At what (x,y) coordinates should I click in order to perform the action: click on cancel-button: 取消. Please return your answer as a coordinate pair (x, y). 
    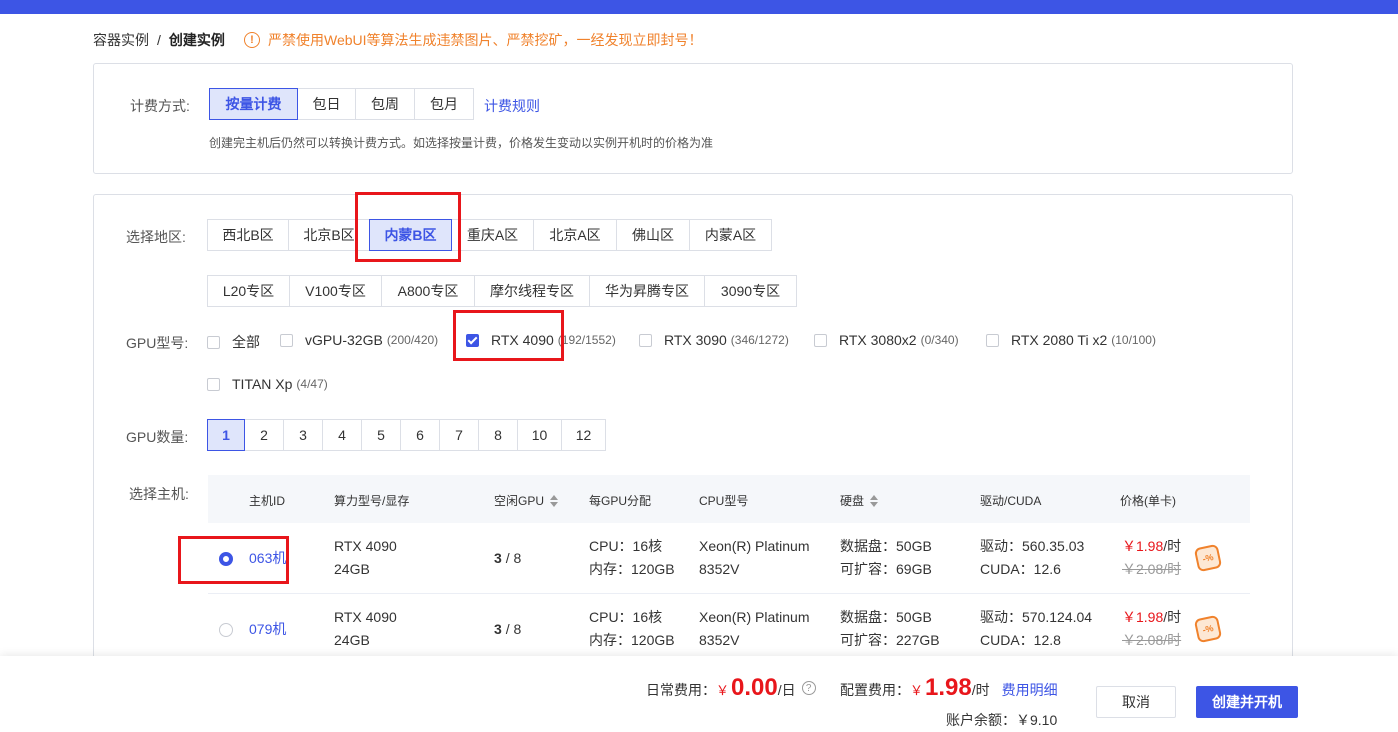
    Looking at the image, I should click on (1136, 702).